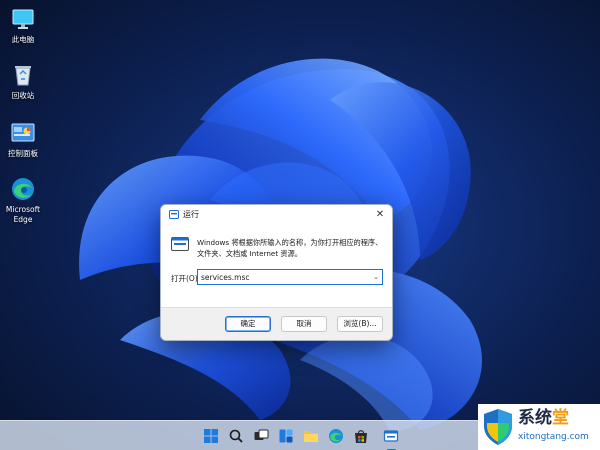  I want to click on widgets-icon, so click(286, 436).